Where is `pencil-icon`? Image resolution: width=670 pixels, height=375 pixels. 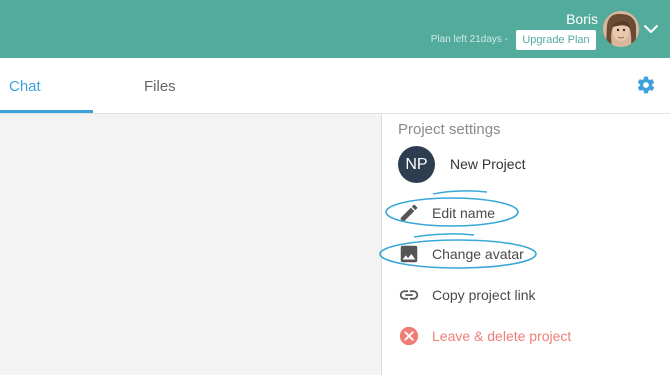
pencil-icon is located at coordinates (409, 213).